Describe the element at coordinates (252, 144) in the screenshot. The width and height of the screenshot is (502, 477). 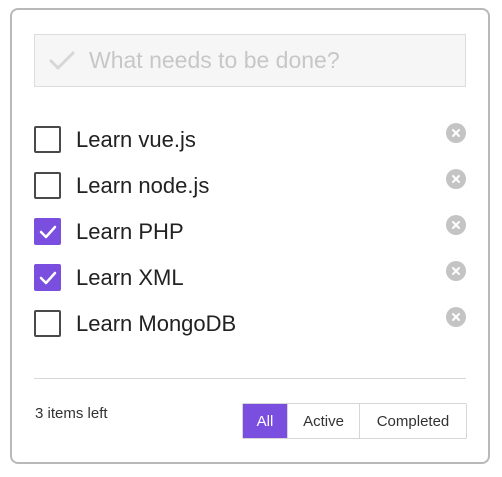
I see `todo-item: Learn vue.js` at that location.